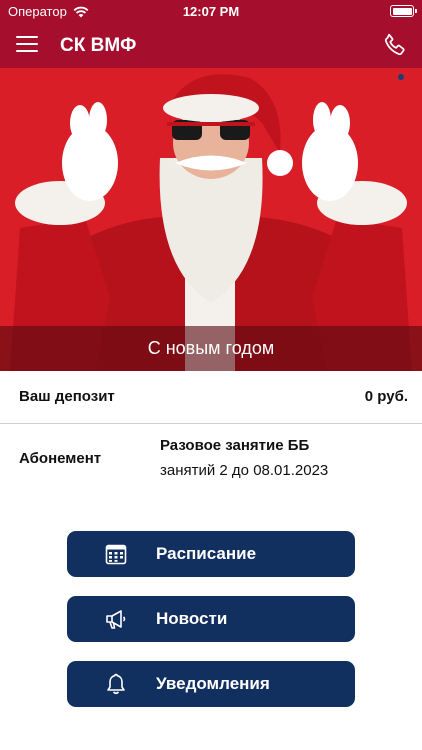  What do you see at coordinates (401, 77) in the screenshot?
I see `carousel-page-indicator` at bounding box center [401, 77].